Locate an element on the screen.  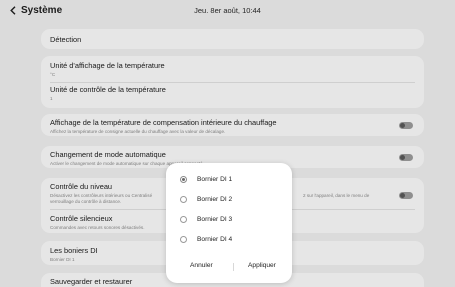
button-divider is located at coordinates (233, 267).